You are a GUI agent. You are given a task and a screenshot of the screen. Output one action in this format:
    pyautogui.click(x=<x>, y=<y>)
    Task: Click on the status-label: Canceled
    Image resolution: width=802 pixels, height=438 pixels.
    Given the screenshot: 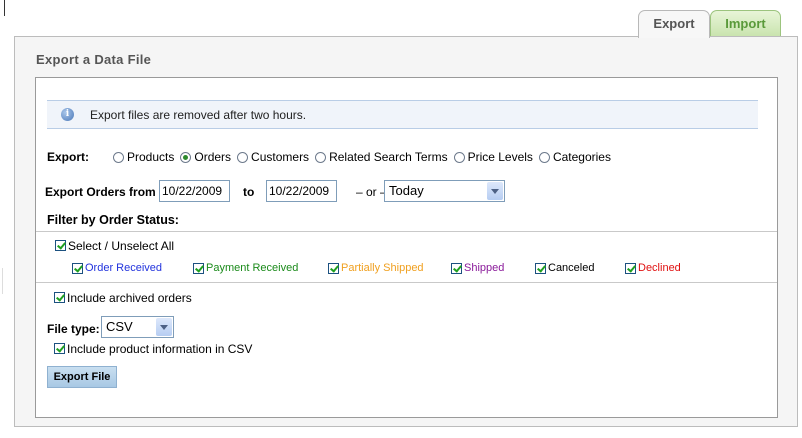 What is the action you would take?
    pyautogui.click(x=571, y=268)
    